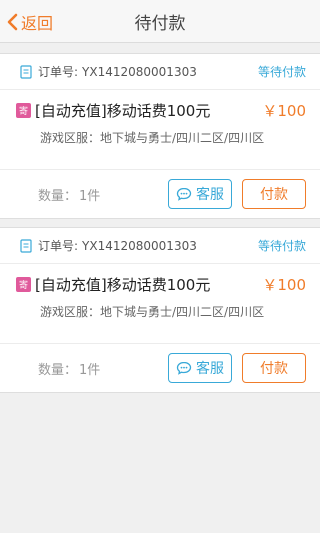  I want to click on top-bar: 返回 待付款, so click(160, 21).